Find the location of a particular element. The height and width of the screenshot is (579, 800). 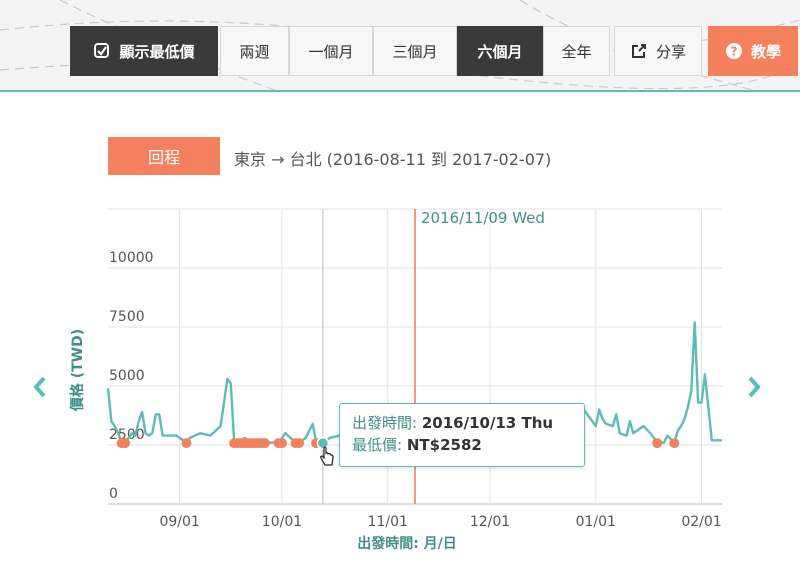

range-button-one-month: 一個月 is located at coordinates (331, 51).